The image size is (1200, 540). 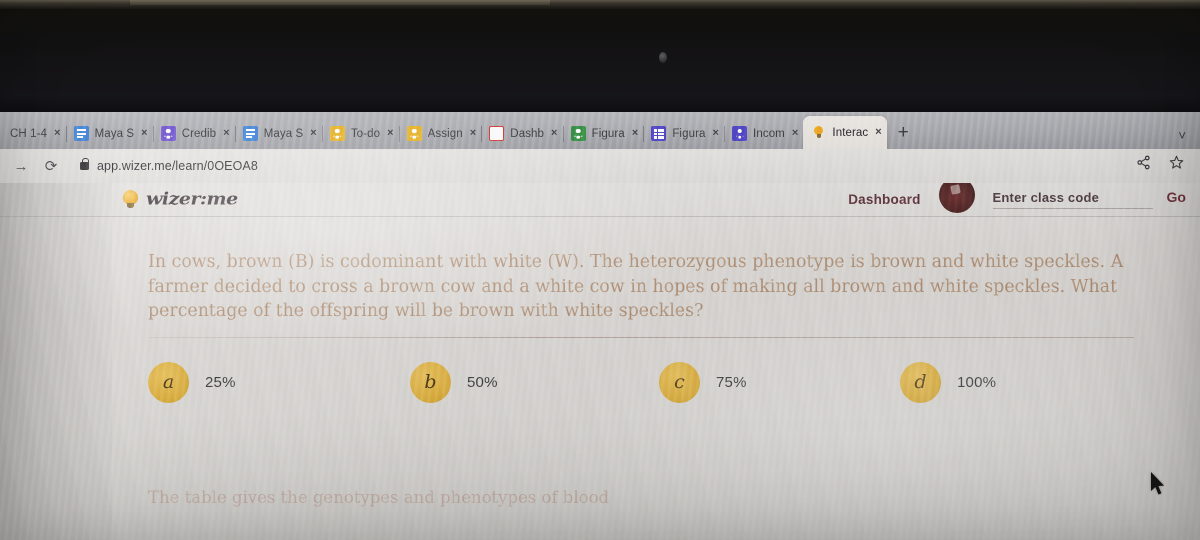 I want to click on lock-icon, so click(x=84, y=163).